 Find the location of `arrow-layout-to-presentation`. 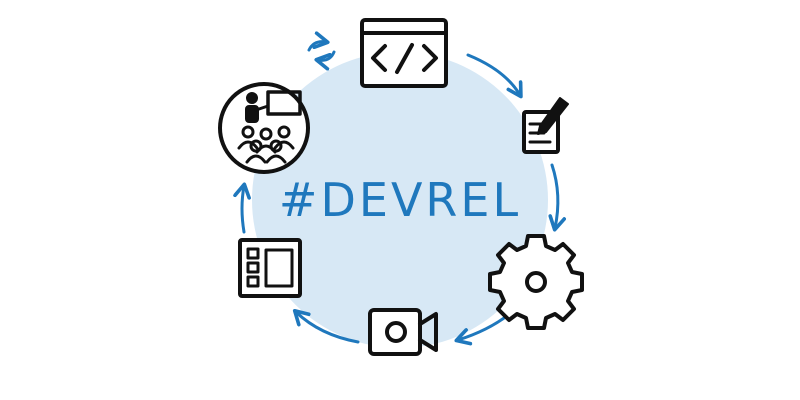

arrow-layout-to-presentation is located at coordinates (242, 208).